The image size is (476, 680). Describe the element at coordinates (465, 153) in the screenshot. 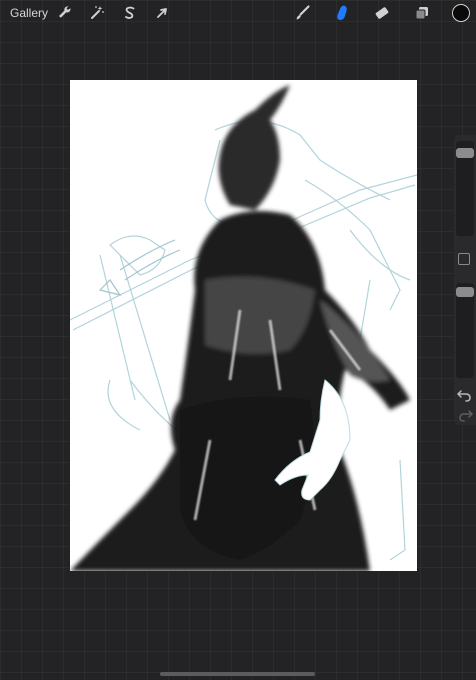

I see `brush-size-thumb` at that location.